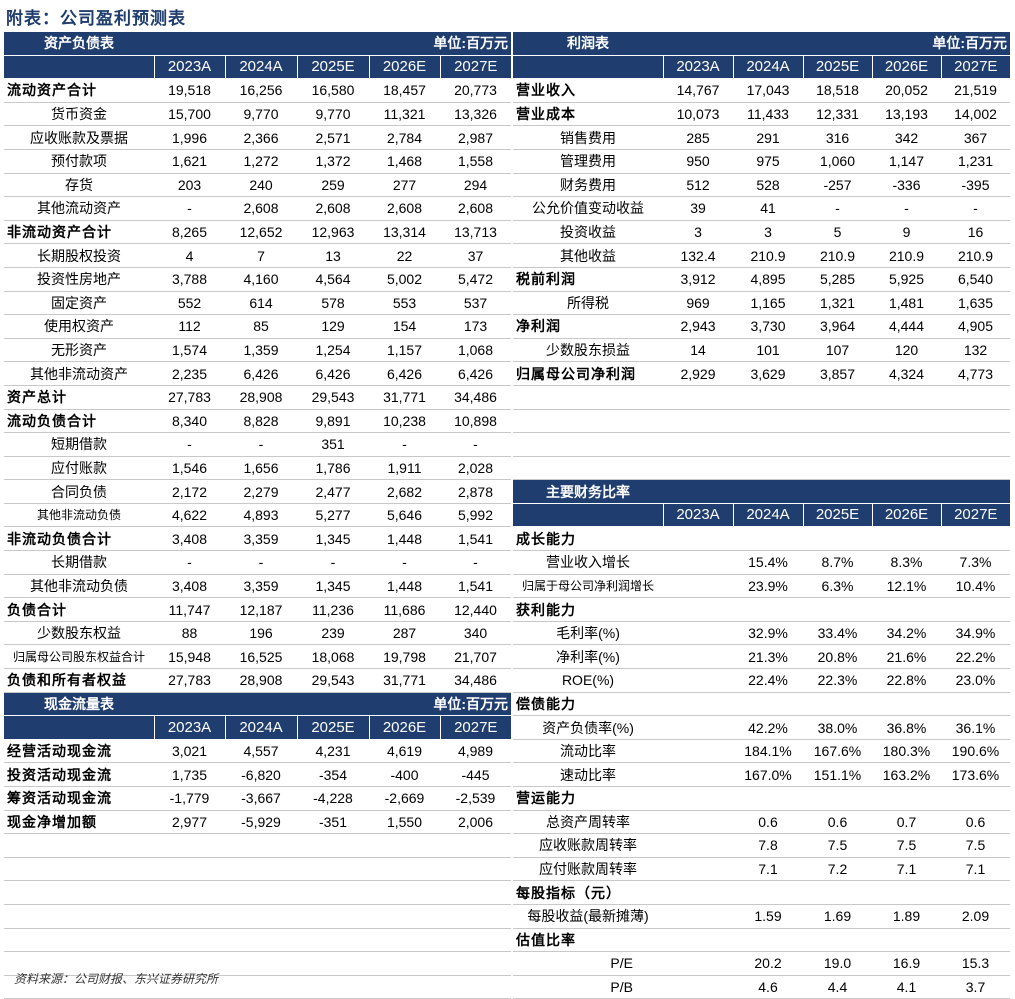  What do you see at coordinates (588, 303) in the screenshot?
I see `row-label: 所得税` at bounding box center [588, 303].